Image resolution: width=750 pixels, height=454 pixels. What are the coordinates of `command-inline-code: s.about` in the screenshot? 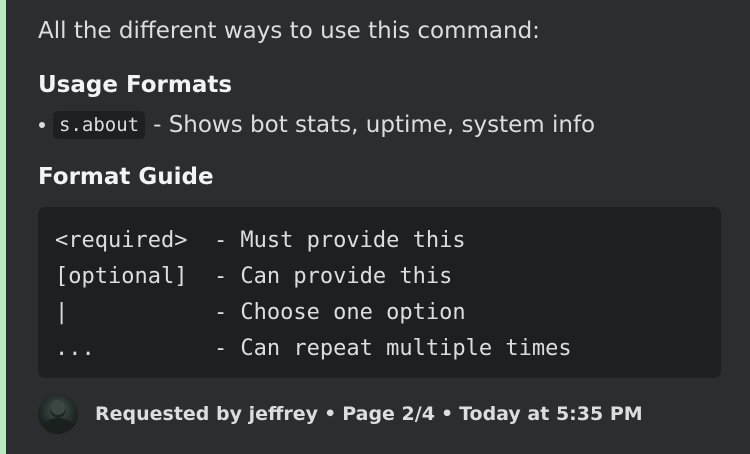 It's located at (99, 125).